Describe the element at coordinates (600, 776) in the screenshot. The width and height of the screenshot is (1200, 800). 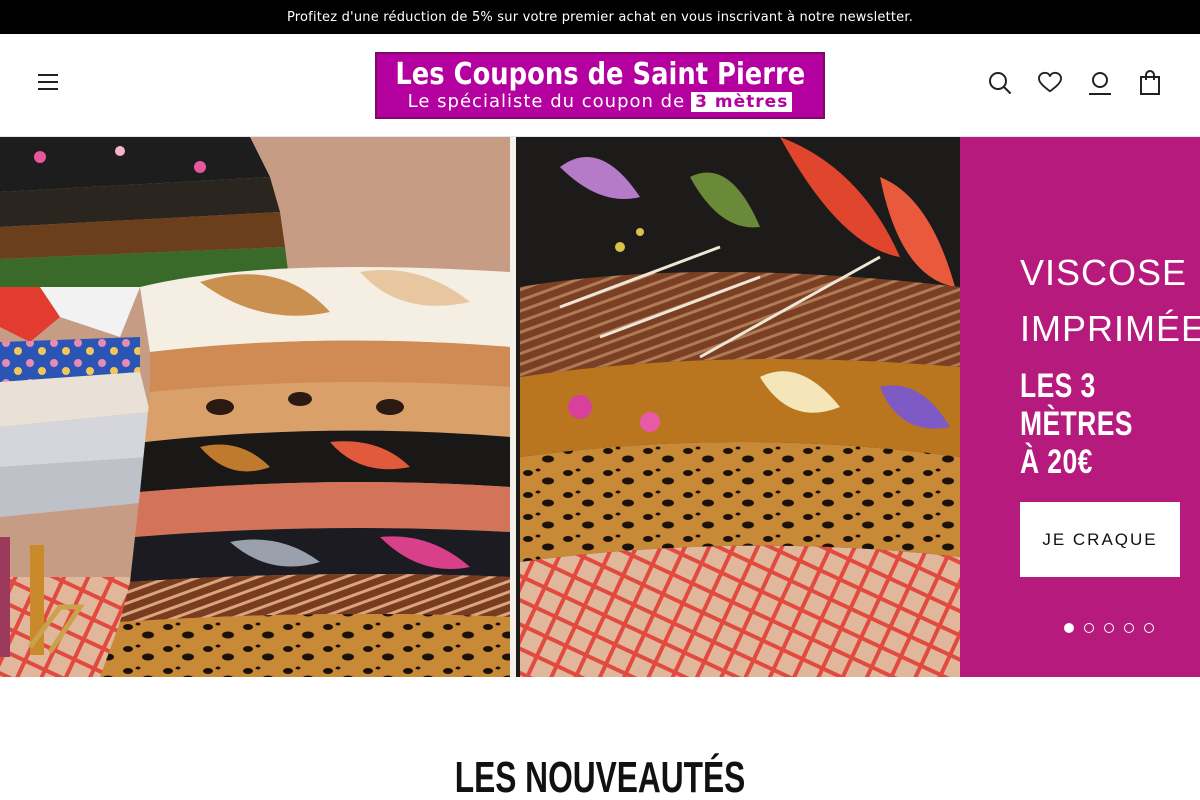
I see `section-title-nouveautes: LES NOUVEAUTÉS` at that location.